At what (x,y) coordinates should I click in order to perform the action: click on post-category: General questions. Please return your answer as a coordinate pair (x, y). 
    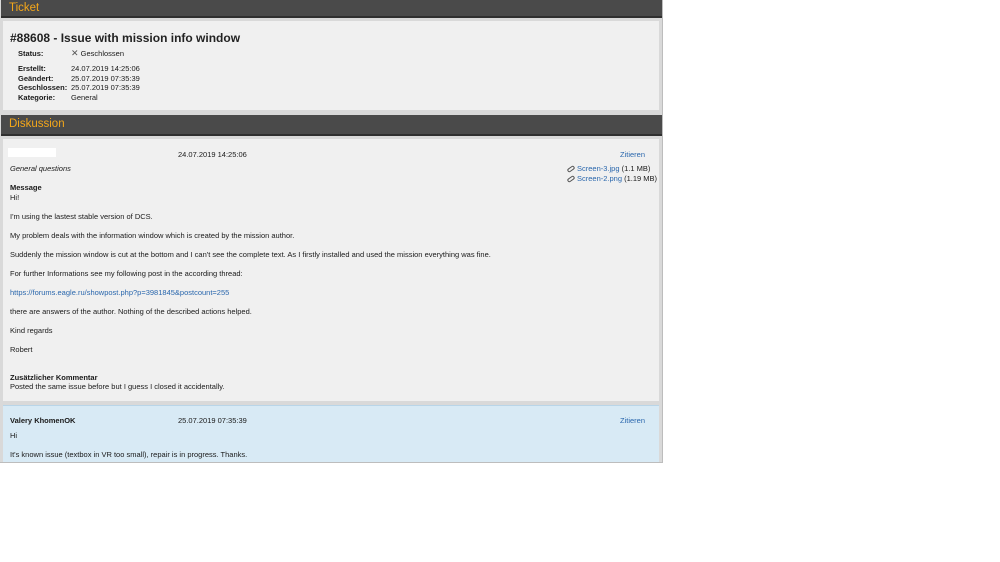
    Looking at the image, I should click on (40, 168).